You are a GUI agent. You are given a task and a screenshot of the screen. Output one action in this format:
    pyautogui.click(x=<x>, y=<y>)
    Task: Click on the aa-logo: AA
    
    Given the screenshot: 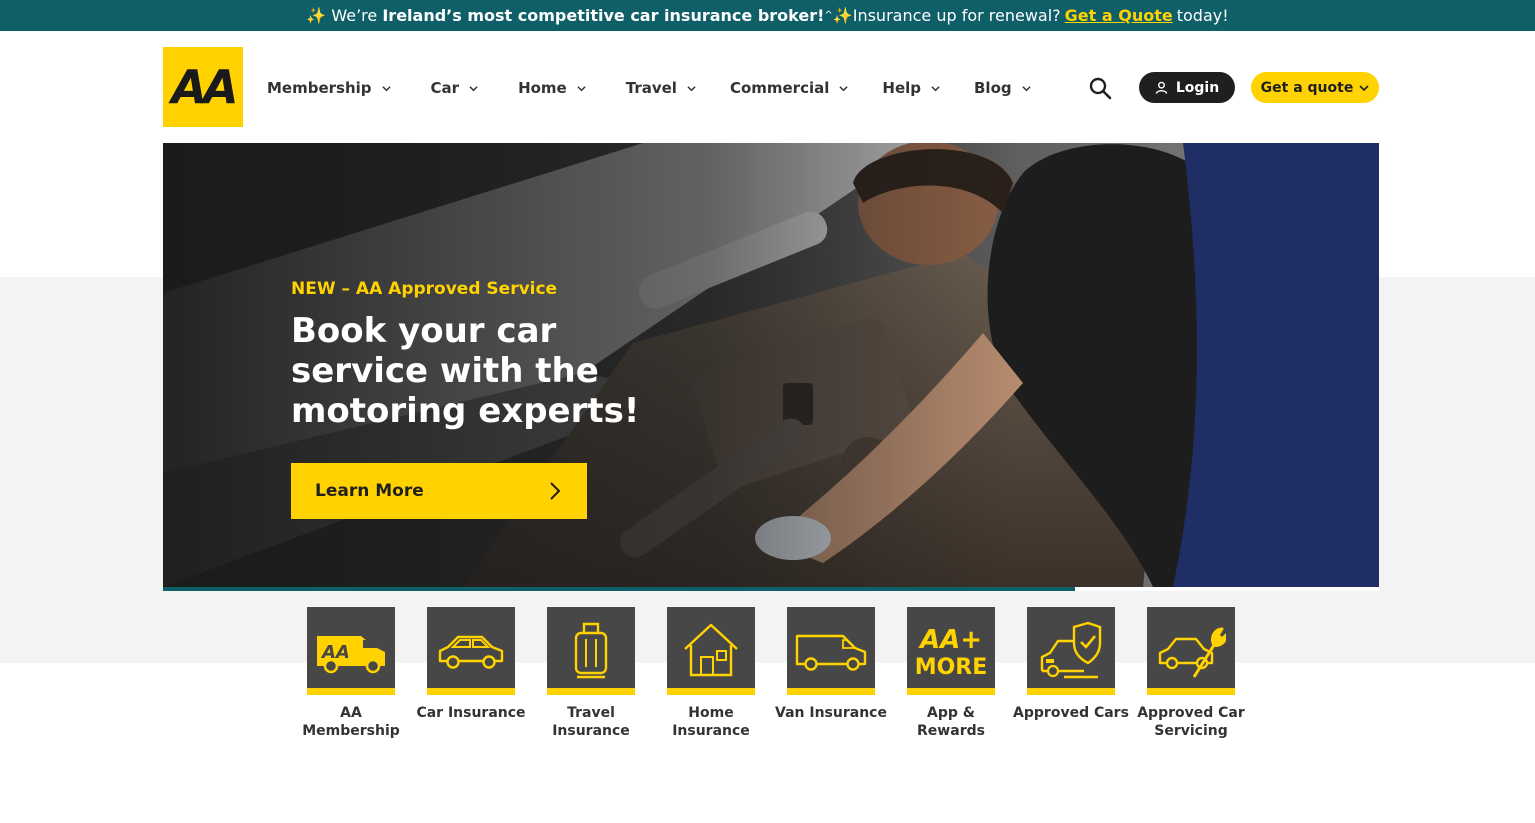 What is the action you would take?
    pyautogui.click(x=203, y=87)
    